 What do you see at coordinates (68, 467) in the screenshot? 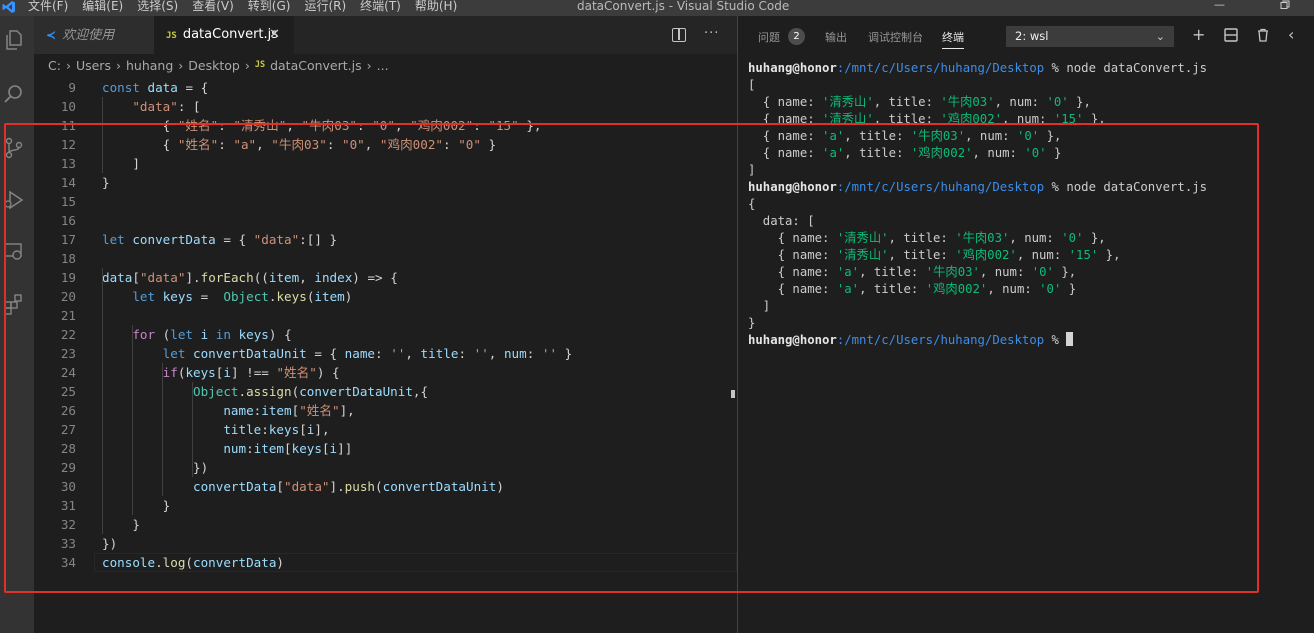
I see `line-number: 29` at bounding box center [68, 467].